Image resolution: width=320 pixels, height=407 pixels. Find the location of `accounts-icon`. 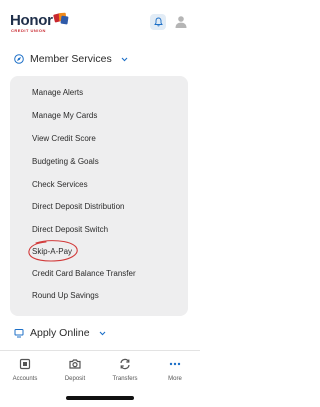

accounts-icon is located at coordinates (25, 364).